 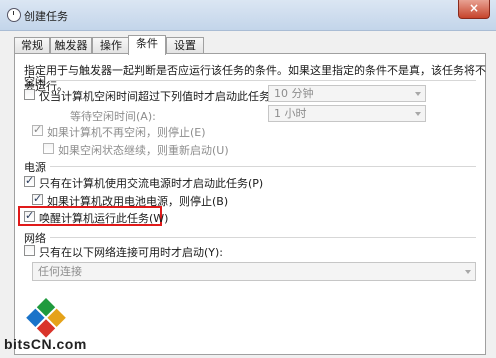 What do you see at coordinates (126, 132) in the screenshot?
I see `stop-if-not-idle-label: 如果计算机不再空闲，则停止(E)` at bounding box center [126, 132].